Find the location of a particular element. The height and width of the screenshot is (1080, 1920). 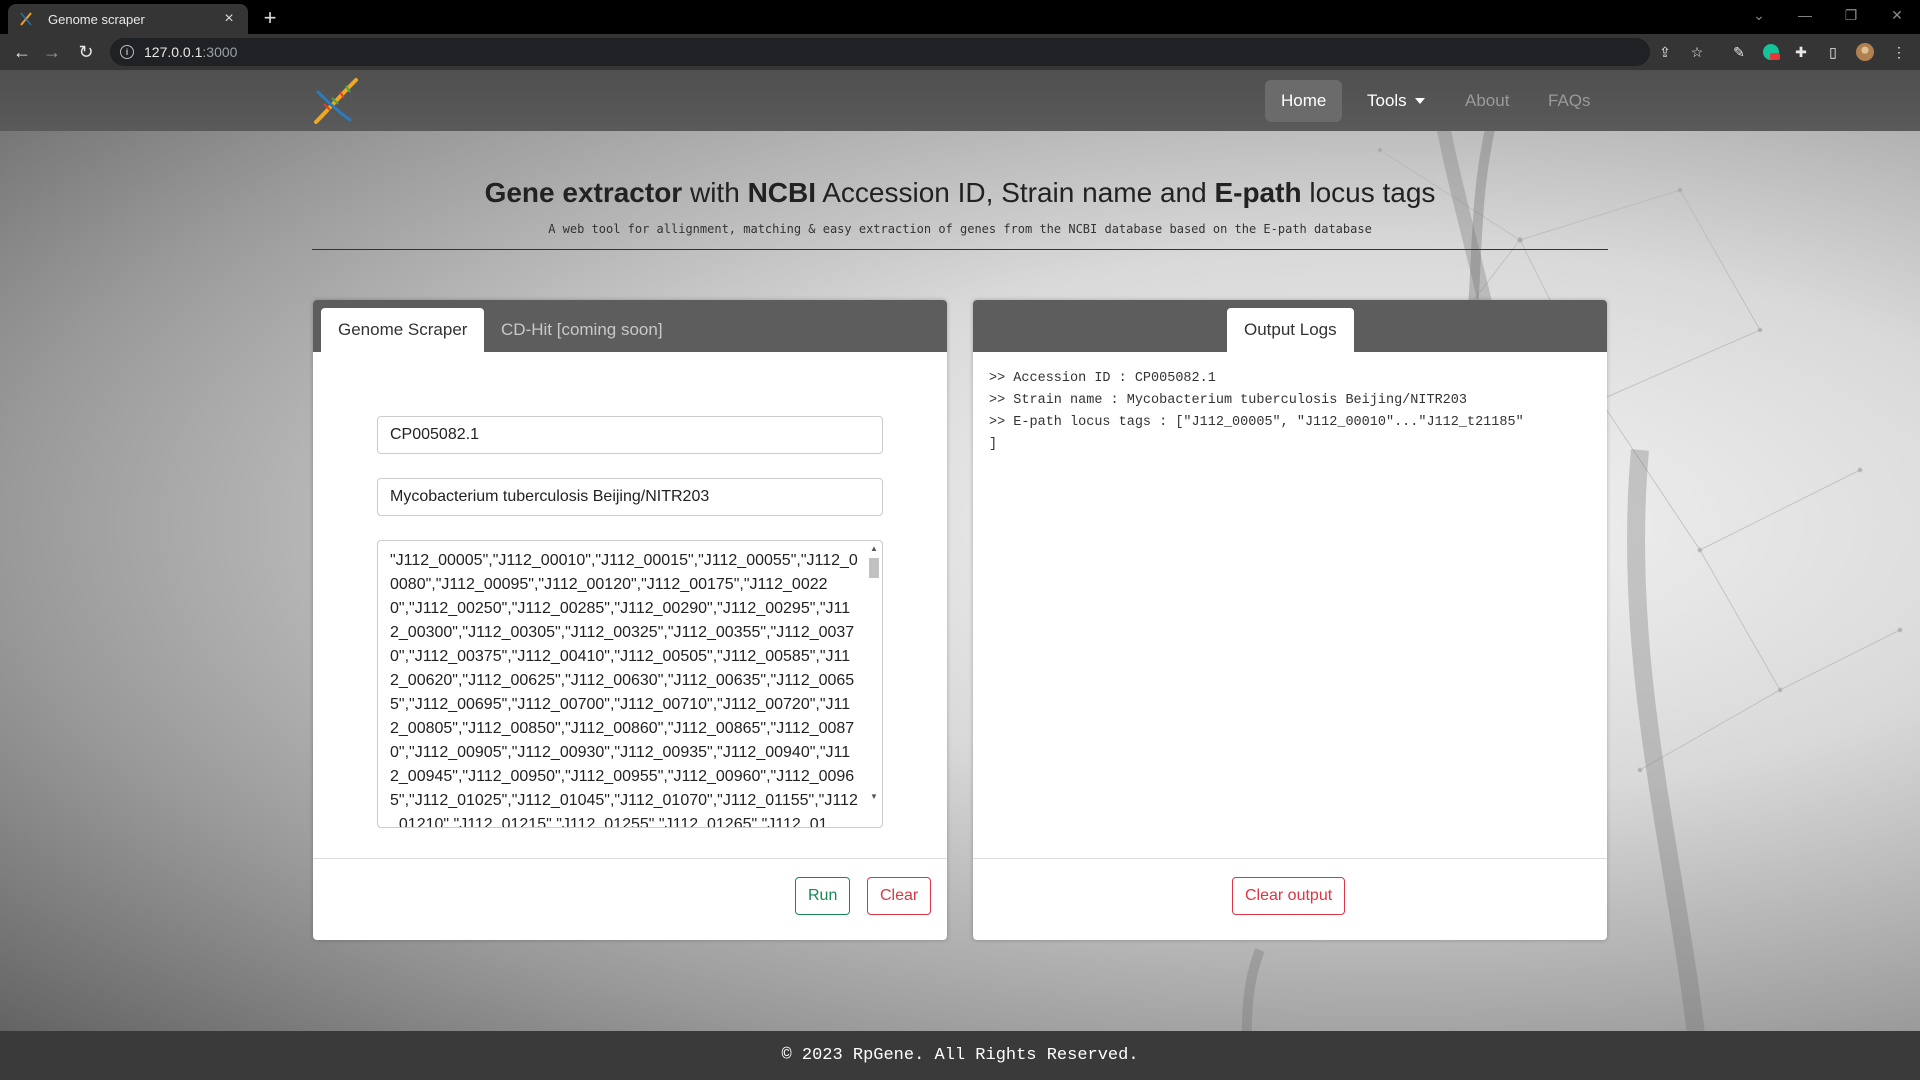

nav-tools-label: Tools is located at coordinates (1387, 100).